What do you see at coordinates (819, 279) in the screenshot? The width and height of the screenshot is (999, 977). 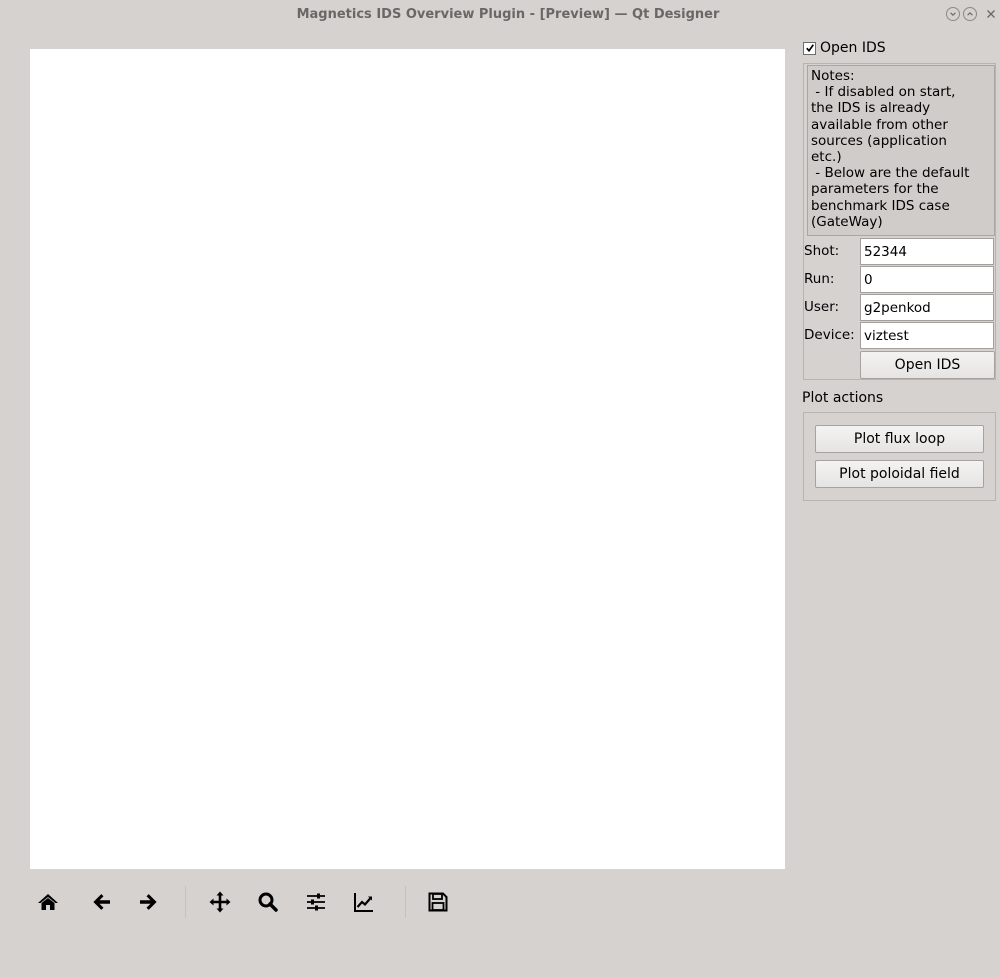 I see `run-label: Run:` at bounding box center [819, 279].